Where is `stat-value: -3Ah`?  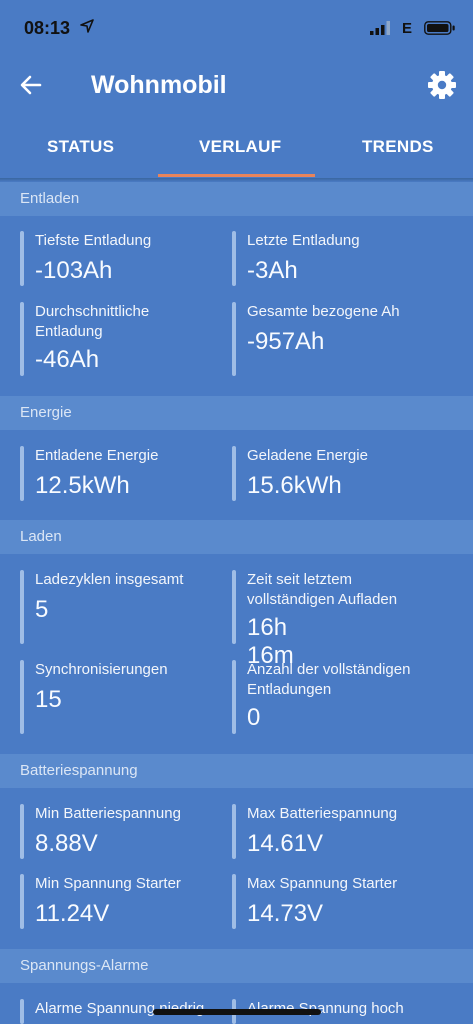
stat-value: -3Ah is located at coordinates (272, 270).